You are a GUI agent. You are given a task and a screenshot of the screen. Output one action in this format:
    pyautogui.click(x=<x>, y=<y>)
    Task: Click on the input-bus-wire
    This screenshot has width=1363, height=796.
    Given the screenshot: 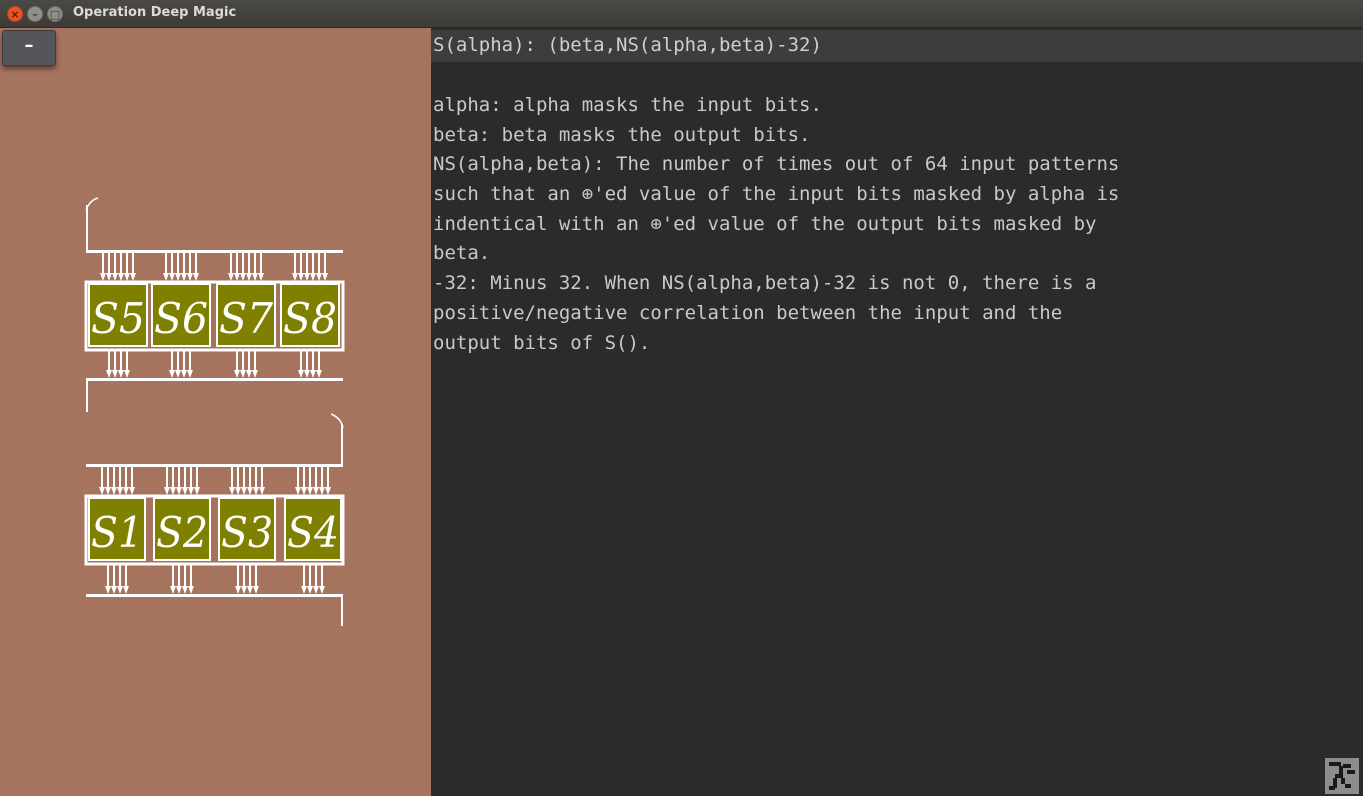 What is the action you would take?
    pyautogui.click(x=214, y=251)
    